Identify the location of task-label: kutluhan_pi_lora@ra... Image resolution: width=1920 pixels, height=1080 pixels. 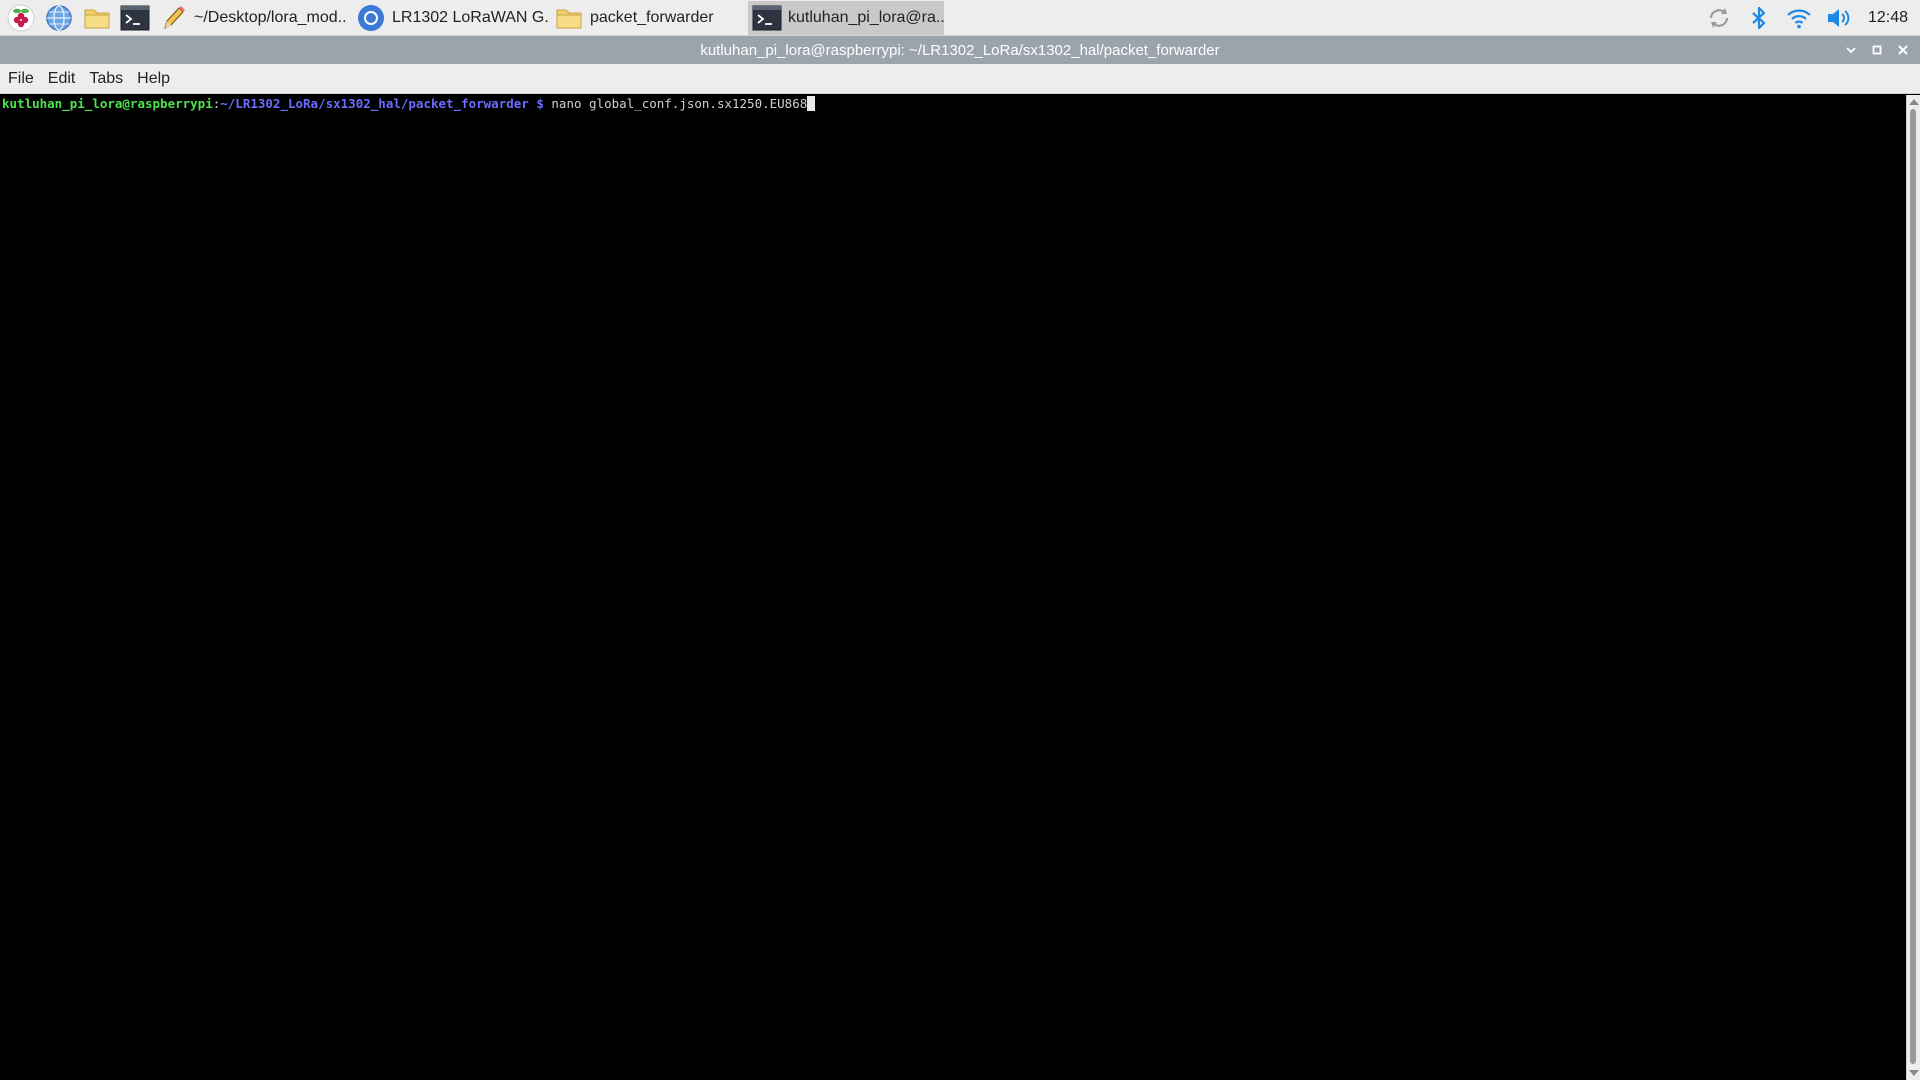
(866, 17).